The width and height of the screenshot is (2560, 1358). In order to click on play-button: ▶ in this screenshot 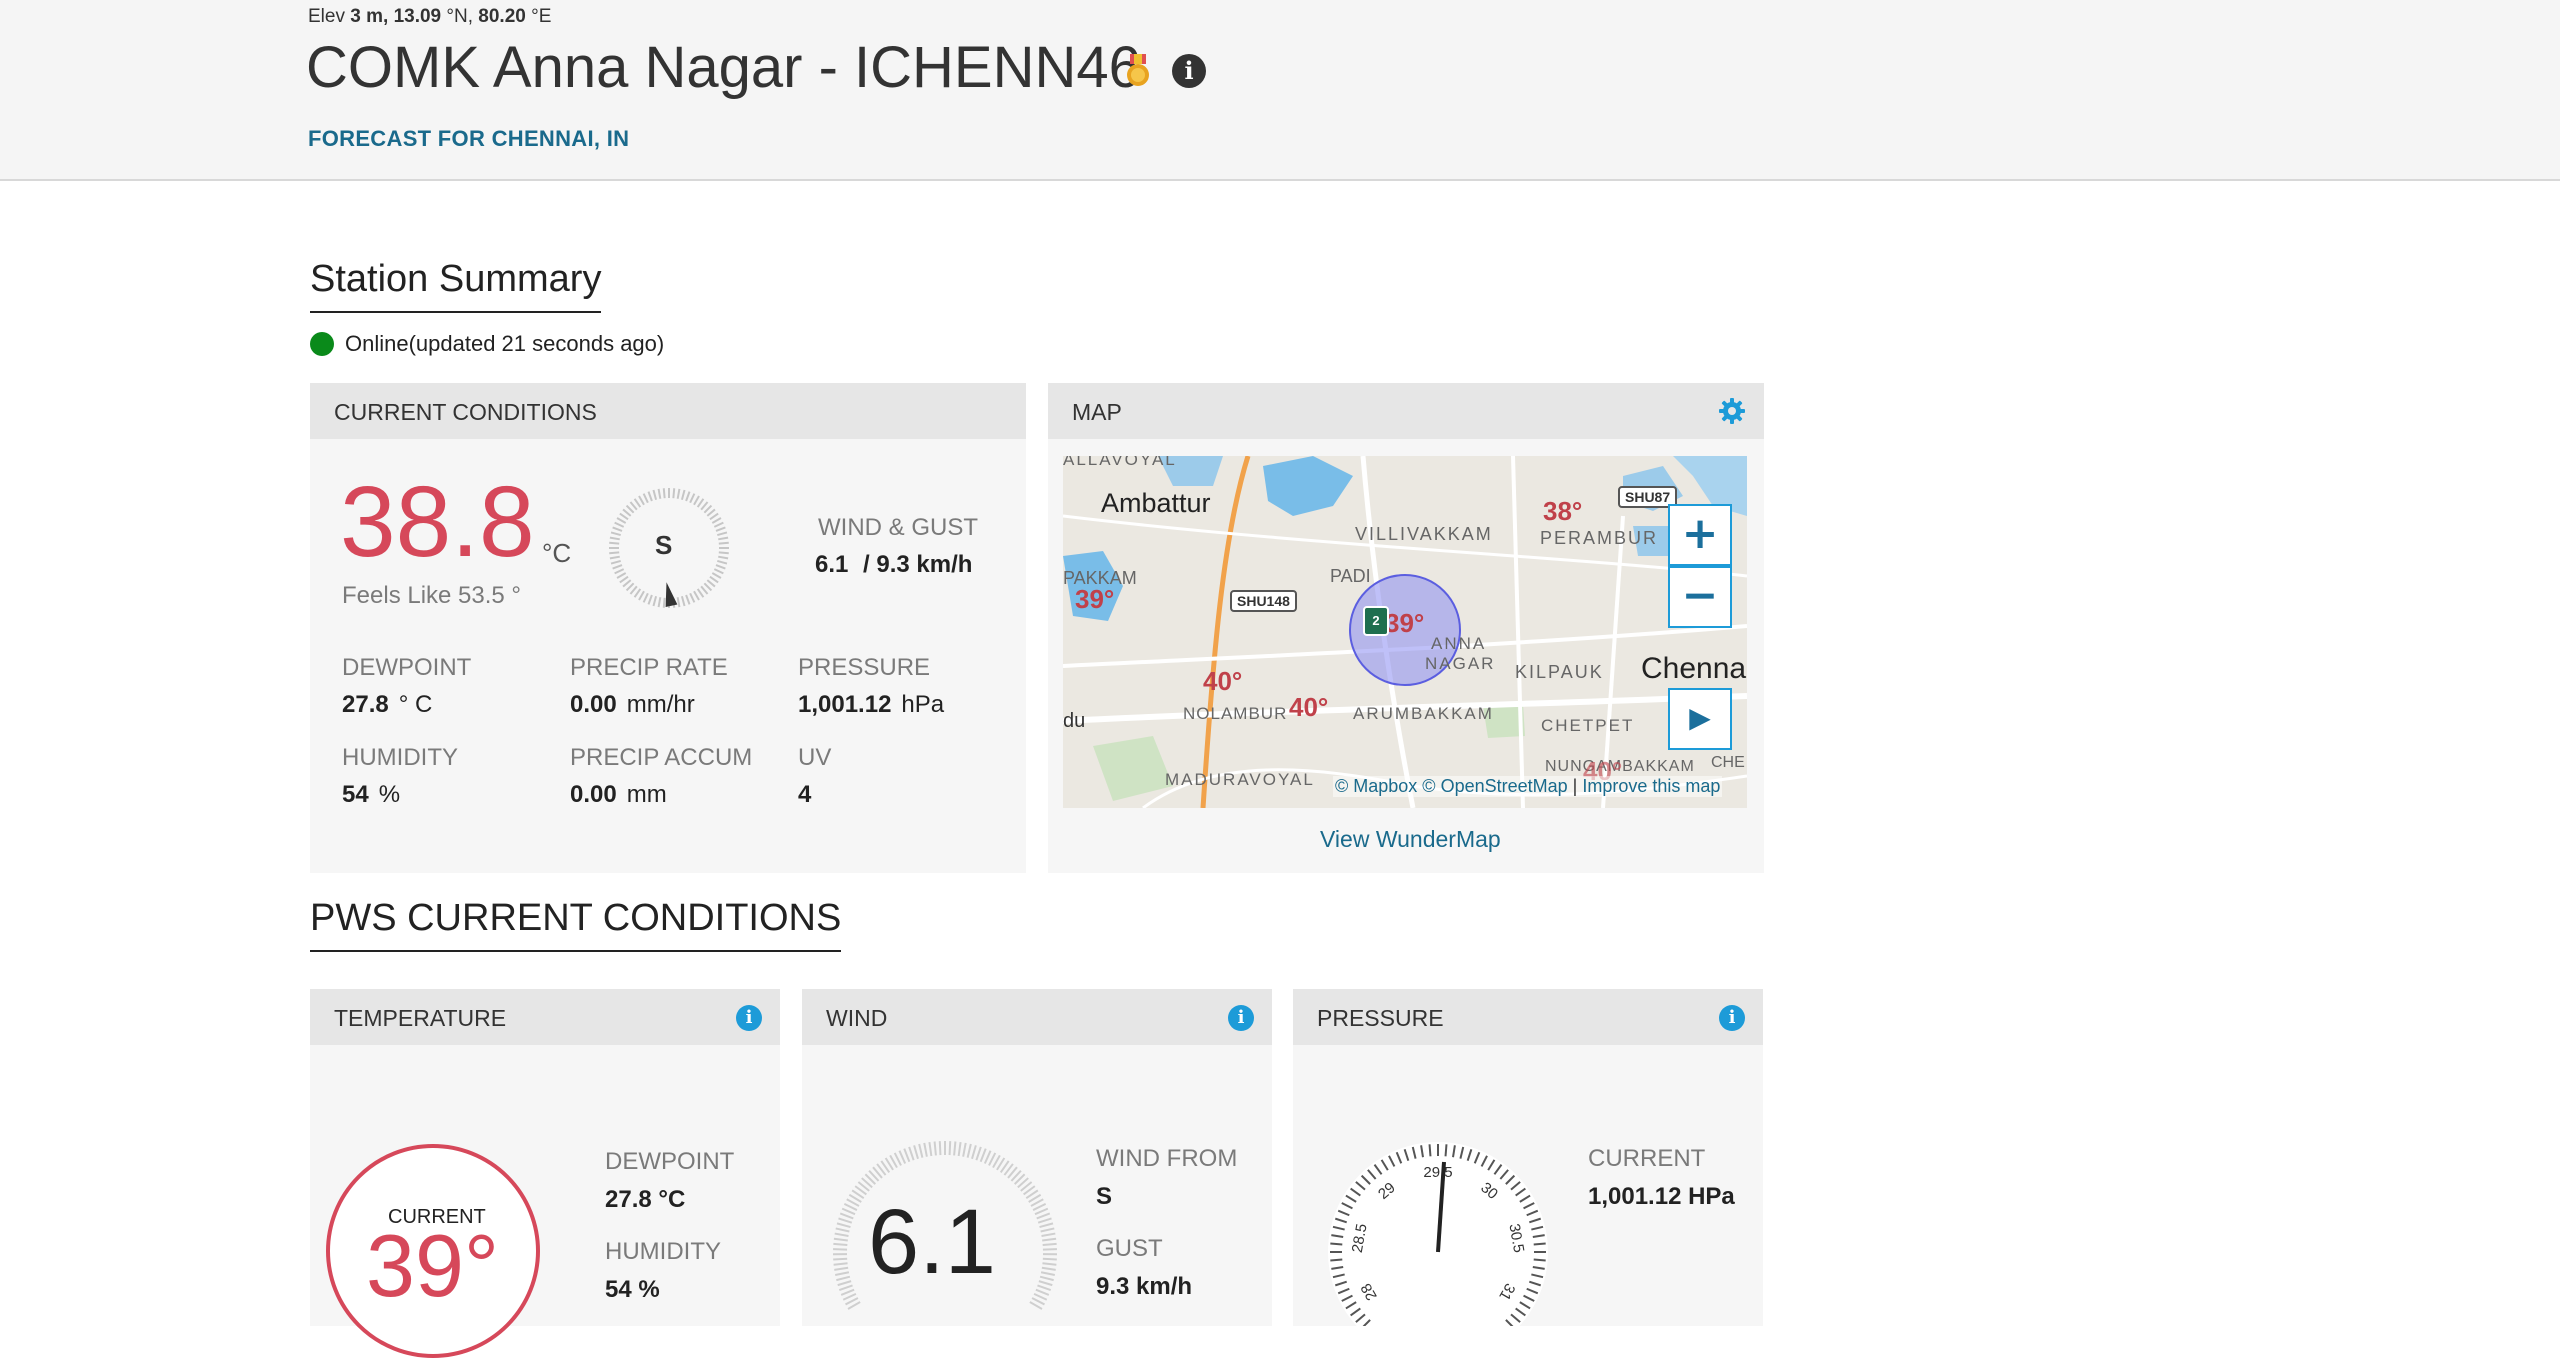, I will do `click(1700, 719)`.